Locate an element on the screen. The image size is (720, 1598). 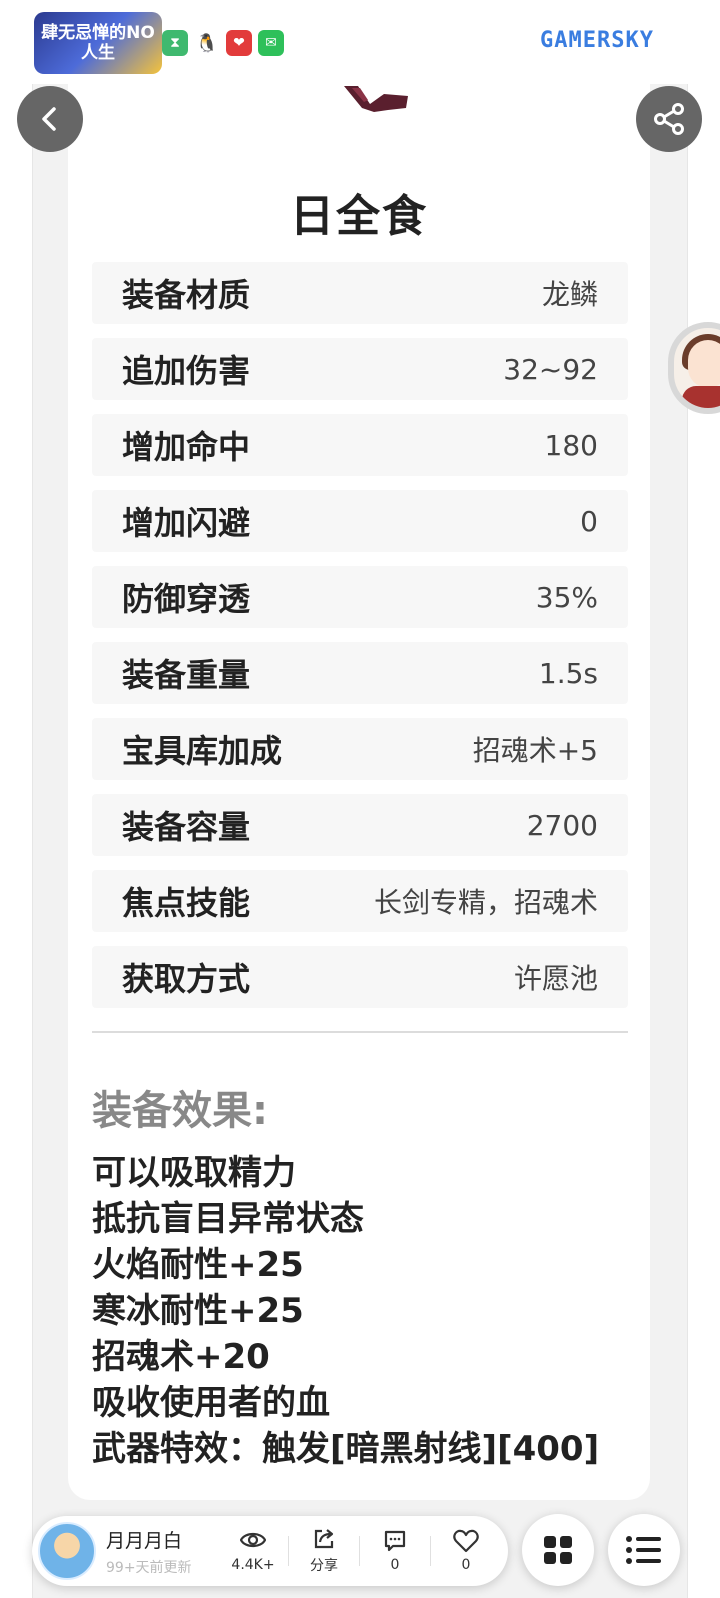
heart-icon is located at coordinates (466, 1541).